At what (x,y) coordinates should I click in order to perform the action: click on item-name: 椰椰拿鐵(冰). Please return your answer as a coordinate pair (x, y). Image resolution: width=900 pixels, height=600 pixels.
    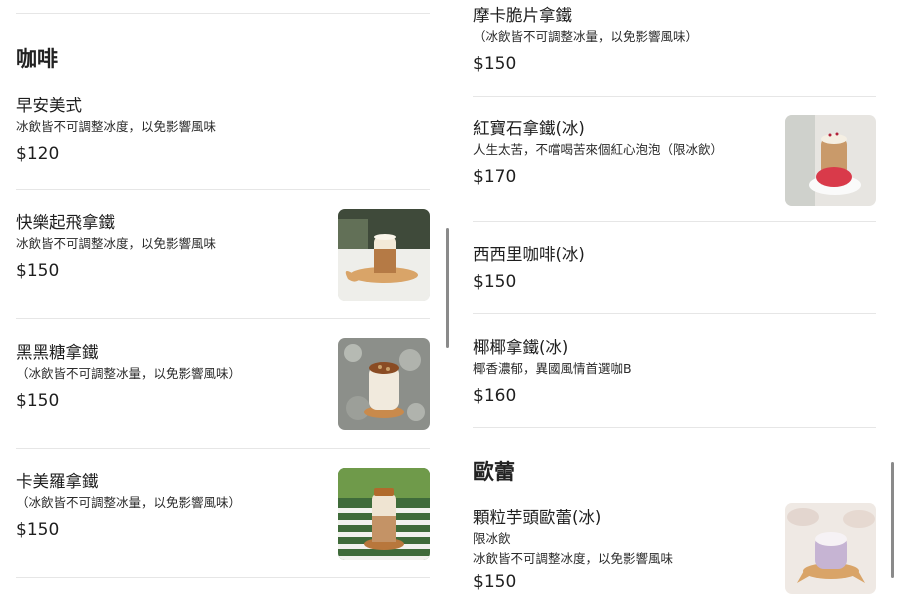
    Looking at the image, I should click on (521, 347).